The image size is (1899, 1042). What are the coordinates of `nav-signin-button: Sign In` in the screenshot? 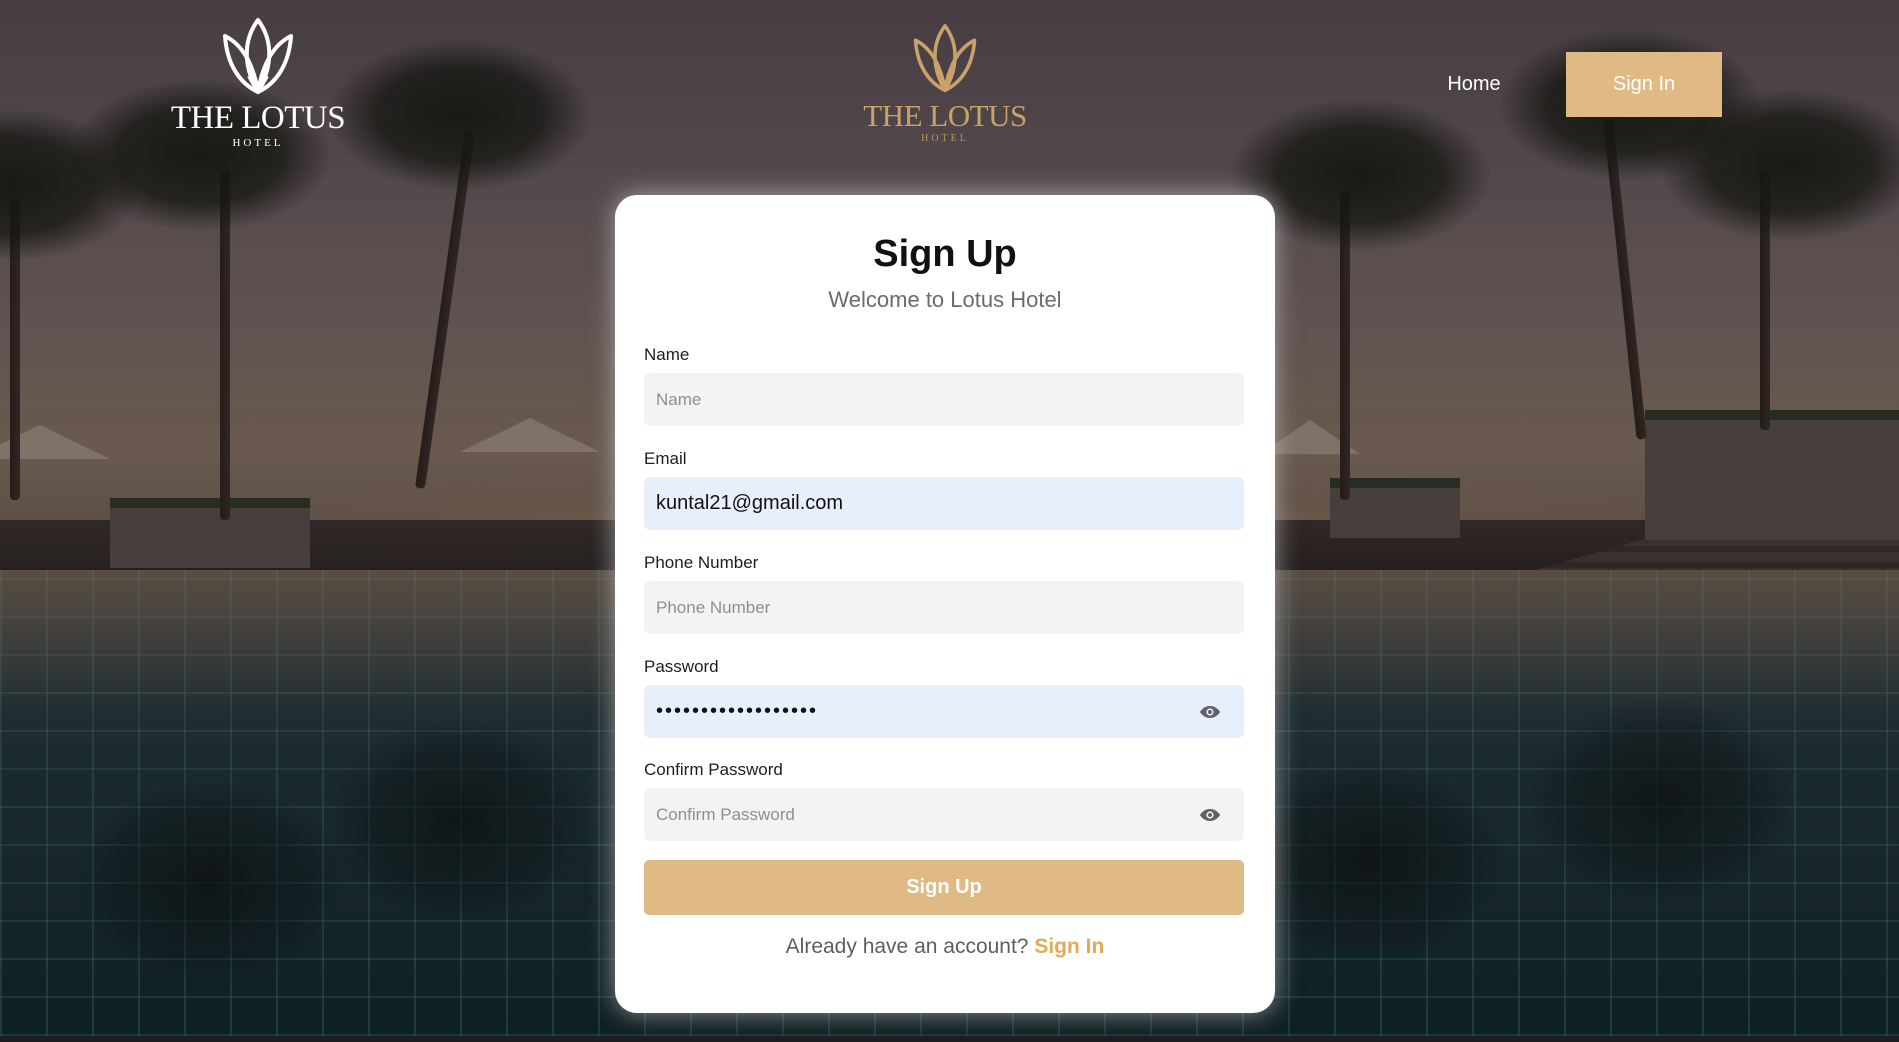 It's located at (1644, 84).